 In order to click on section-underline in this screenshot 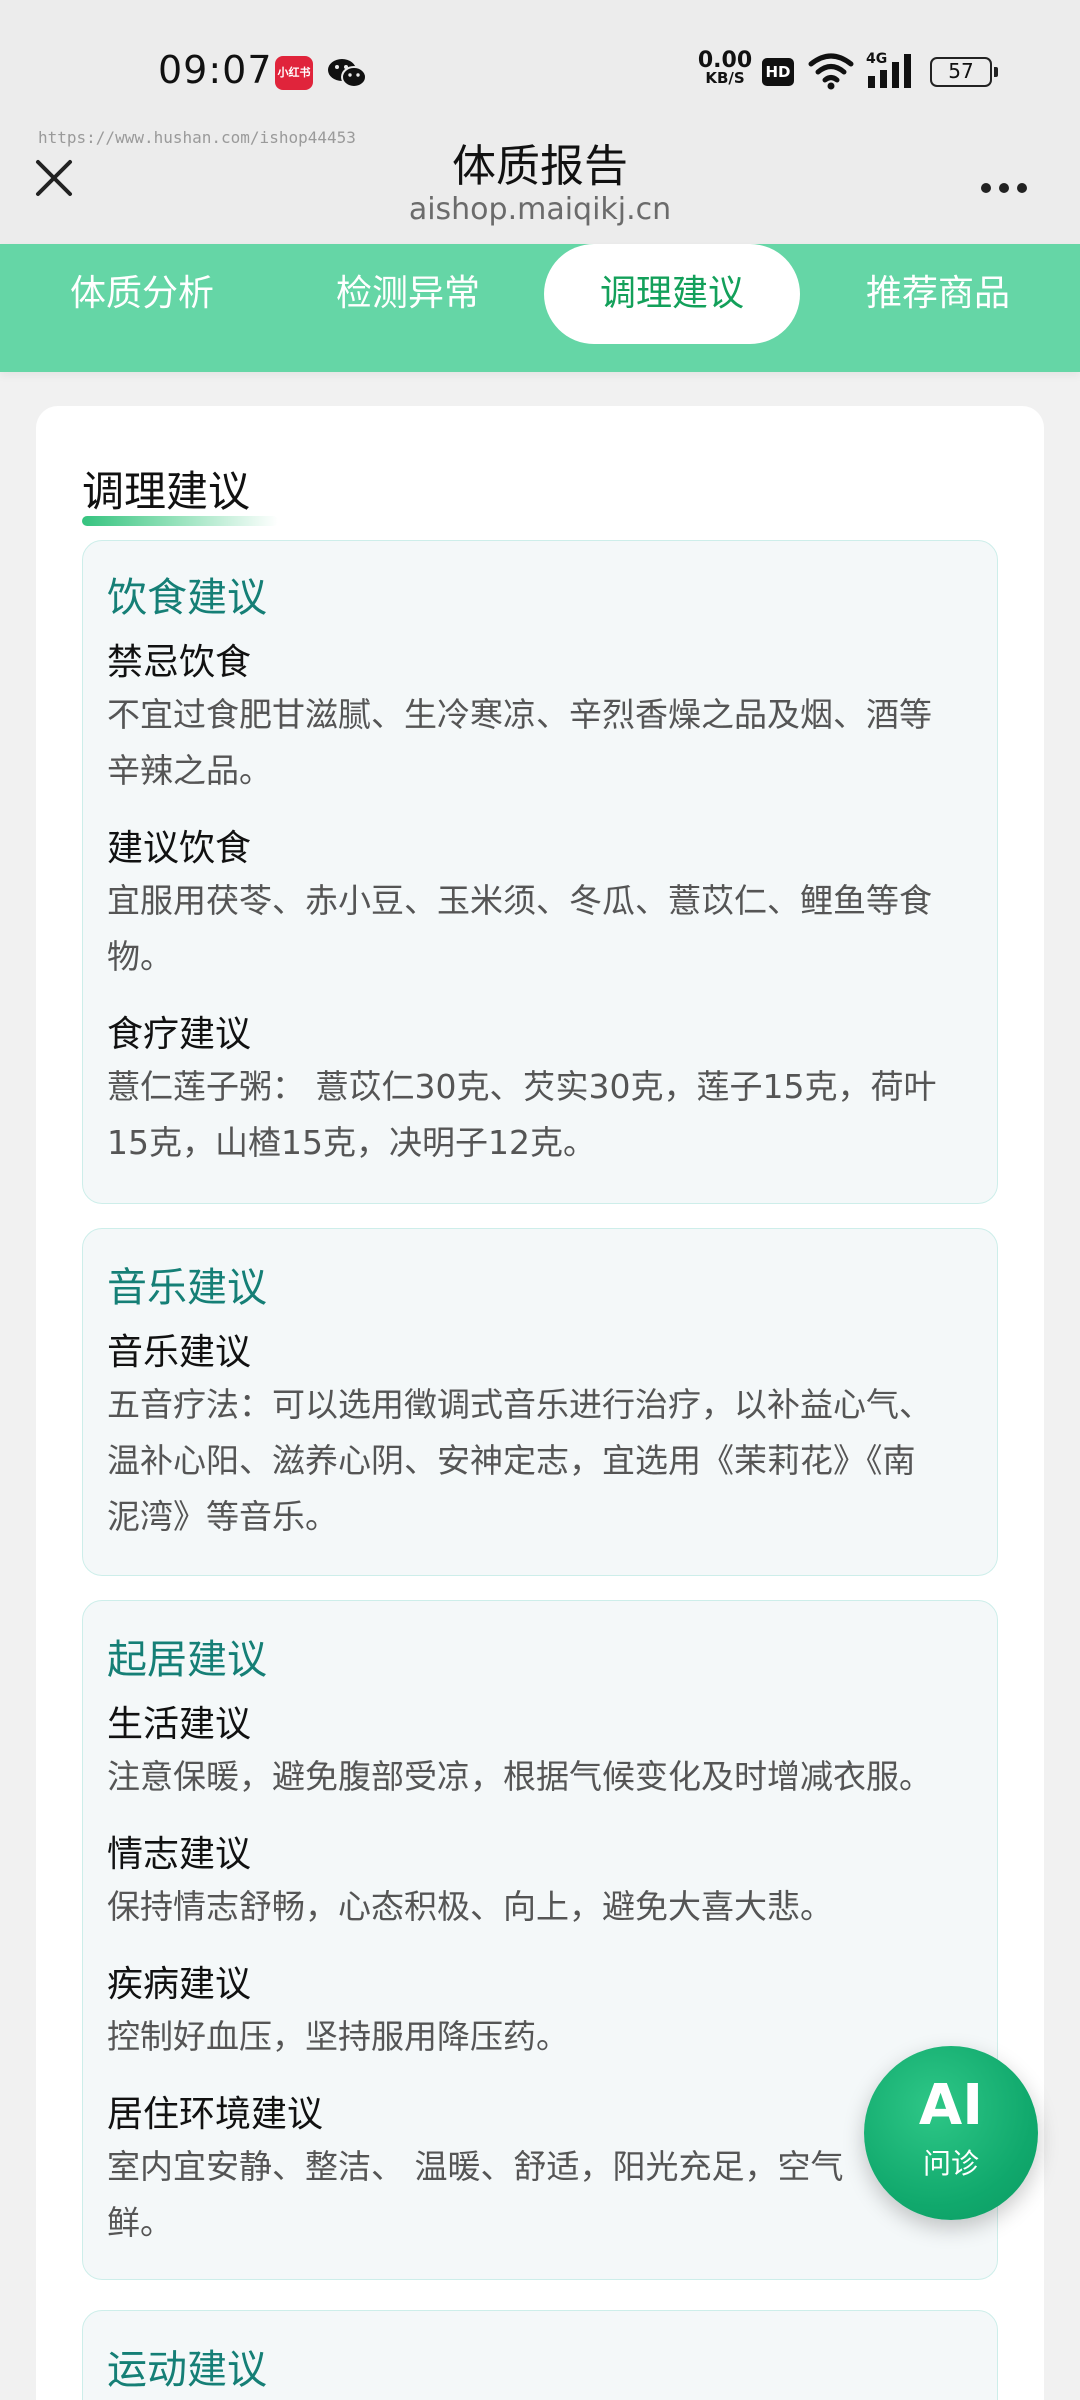, I will do `click(180, 521)`.